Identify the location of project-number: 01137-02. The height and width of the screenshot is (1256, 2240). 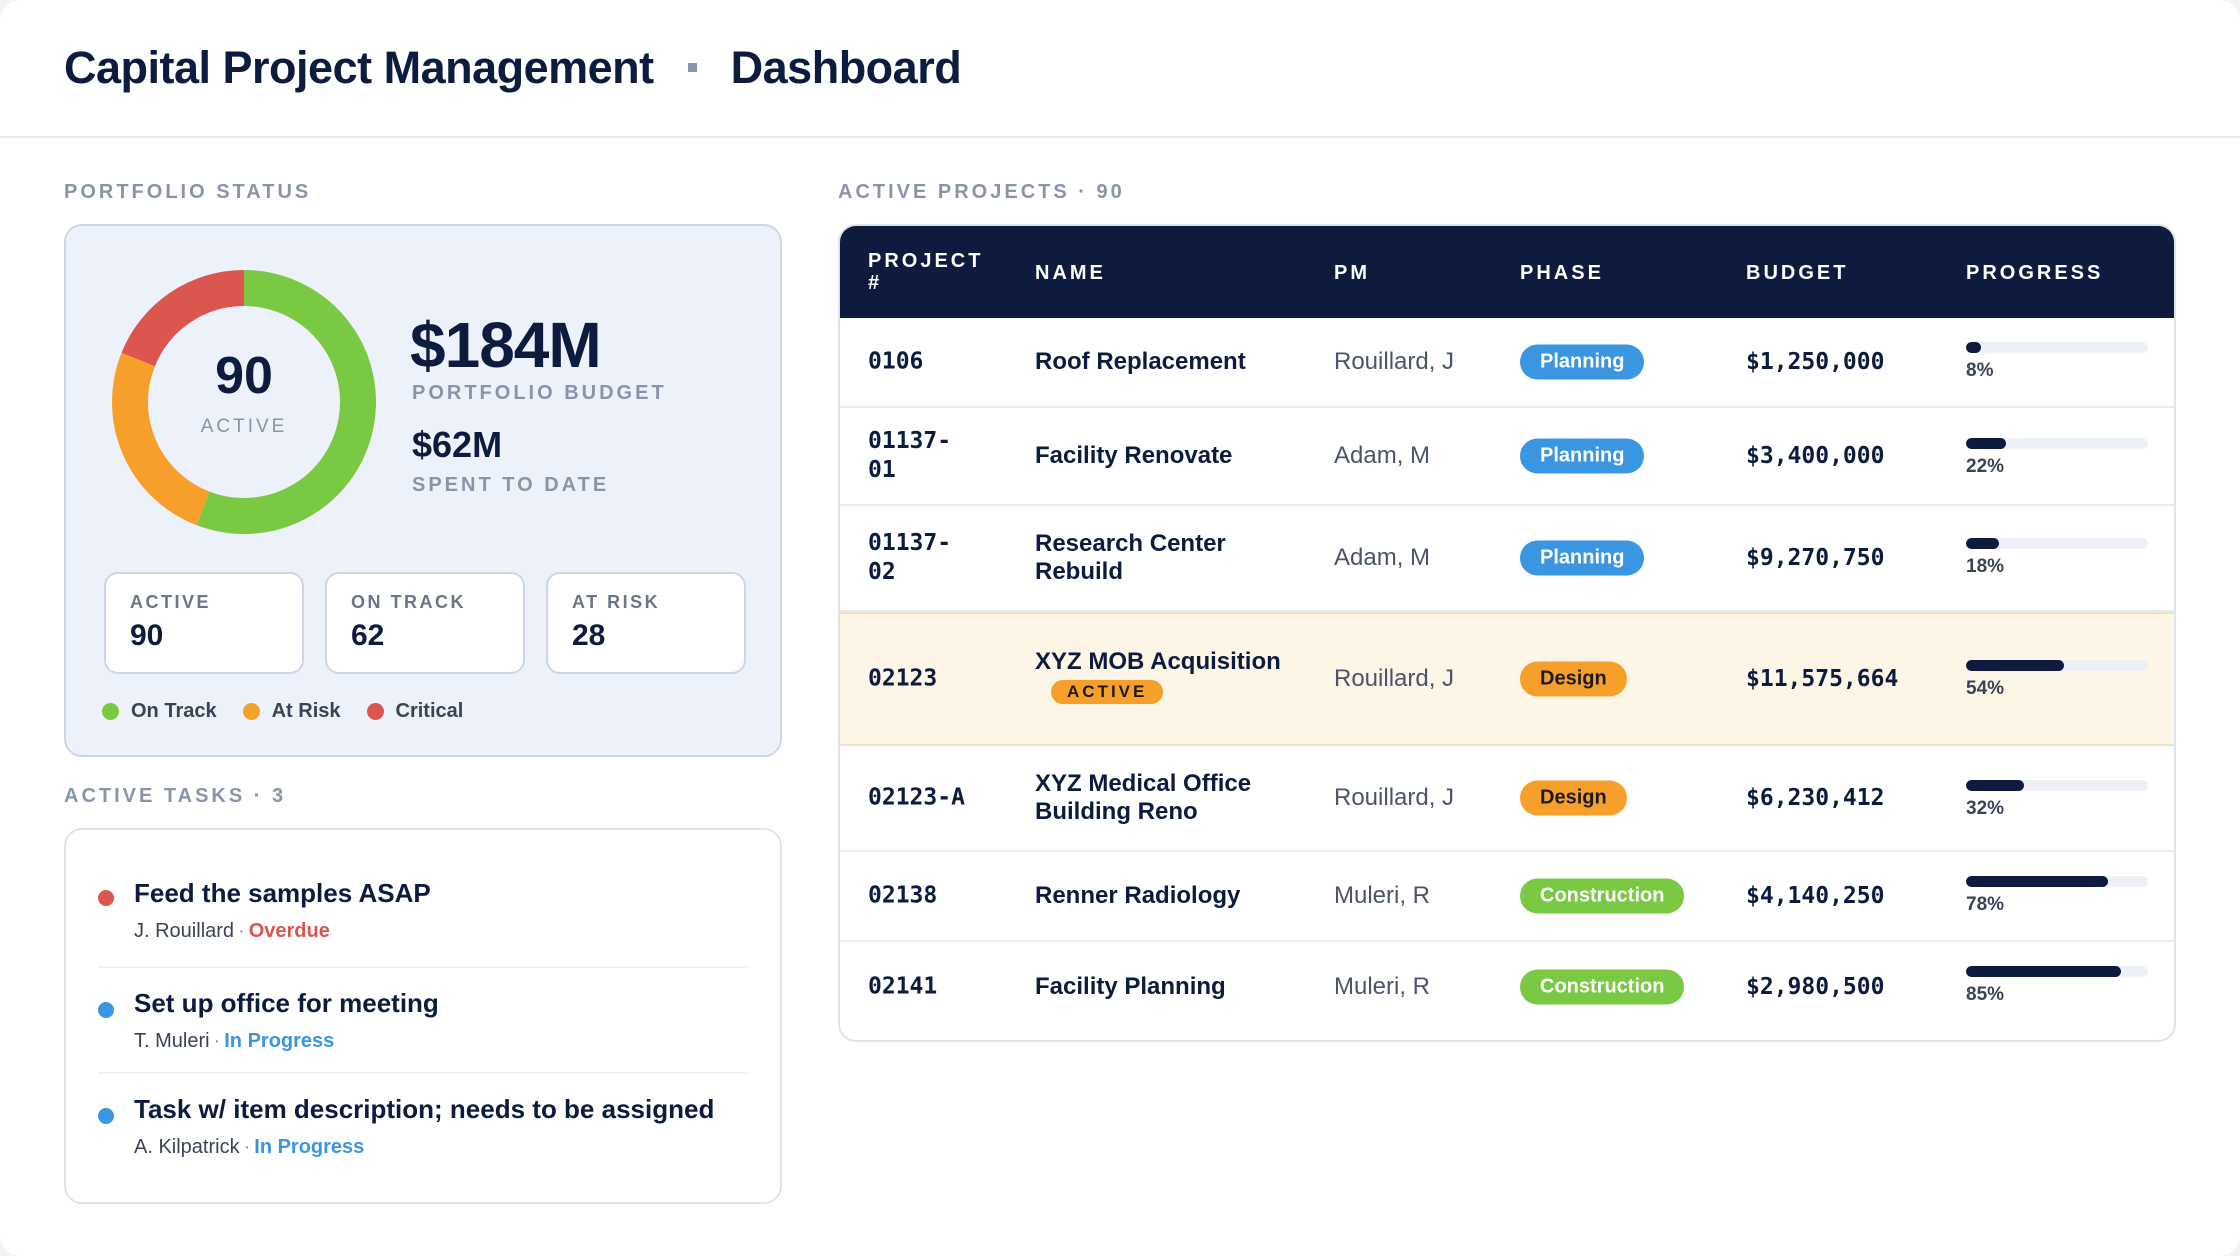
(910, 557).